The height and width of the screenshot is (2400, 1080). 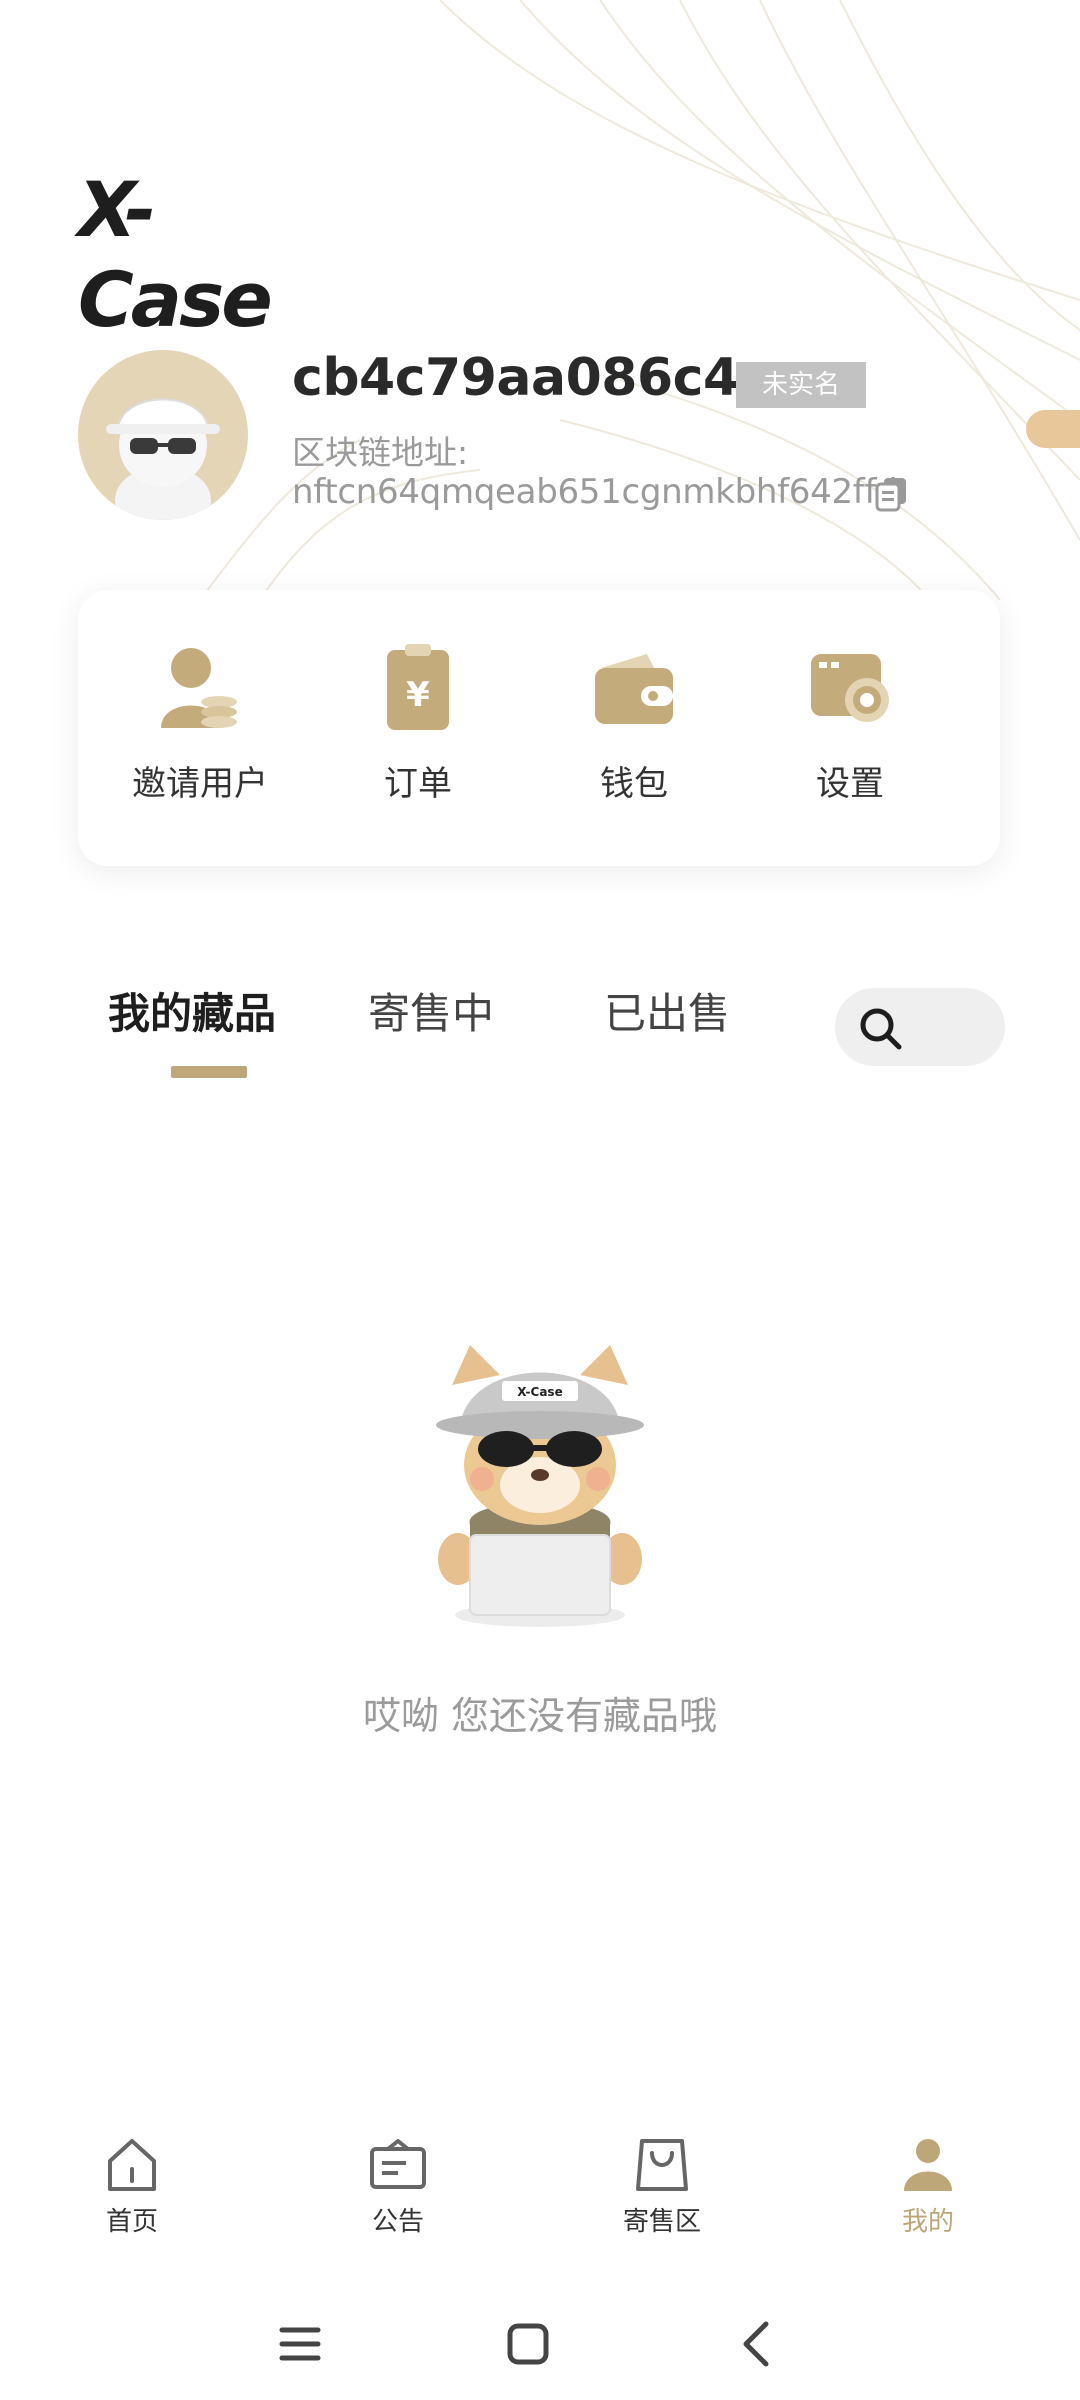 What do you see at coordinates (431, 1010) in the screenshot?
I see `tab-on-sale: 寄售中` at bounding box center [431, 1010].